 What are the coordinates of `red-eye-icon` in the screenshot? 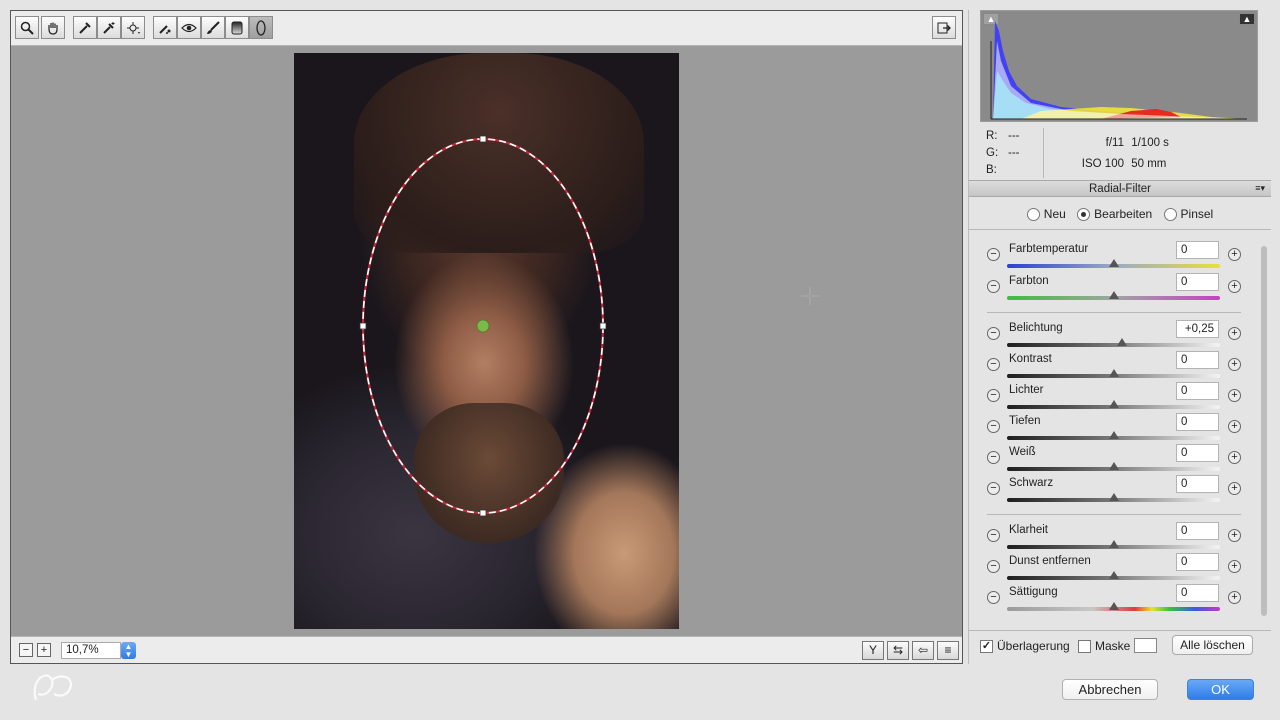 It's located at (189, 27).